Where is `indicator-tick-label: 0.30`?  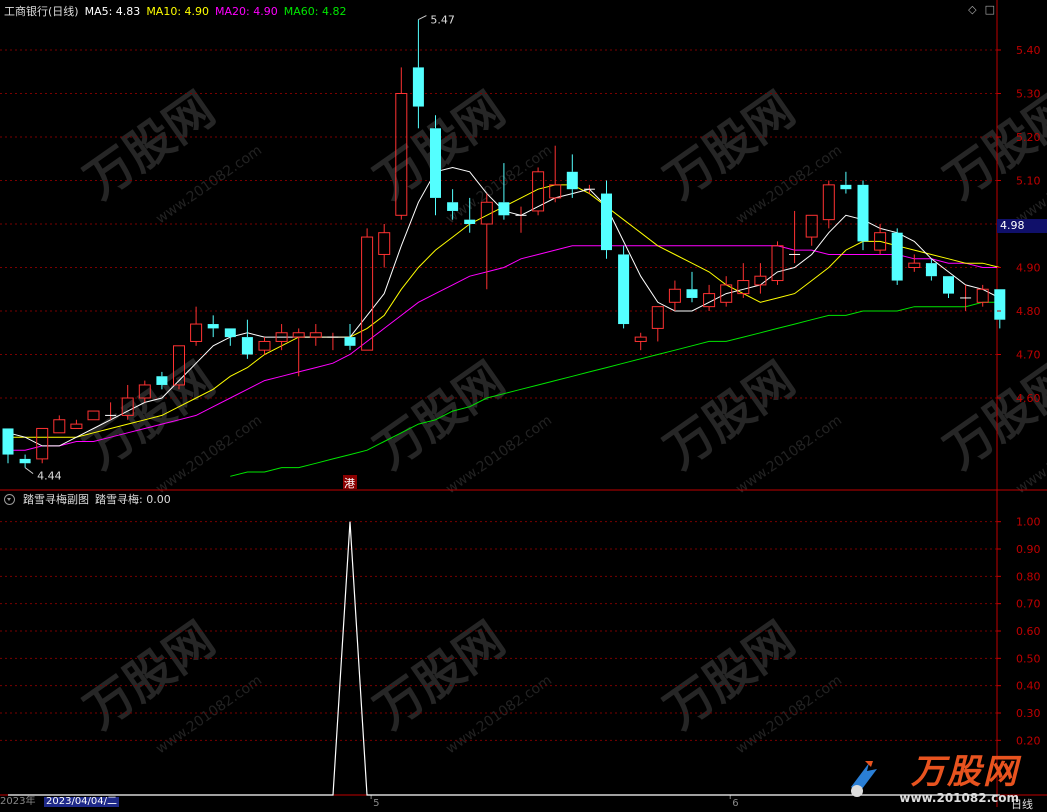 indicator-tick-label: 0.30 is located at coordinates (1028, 713).